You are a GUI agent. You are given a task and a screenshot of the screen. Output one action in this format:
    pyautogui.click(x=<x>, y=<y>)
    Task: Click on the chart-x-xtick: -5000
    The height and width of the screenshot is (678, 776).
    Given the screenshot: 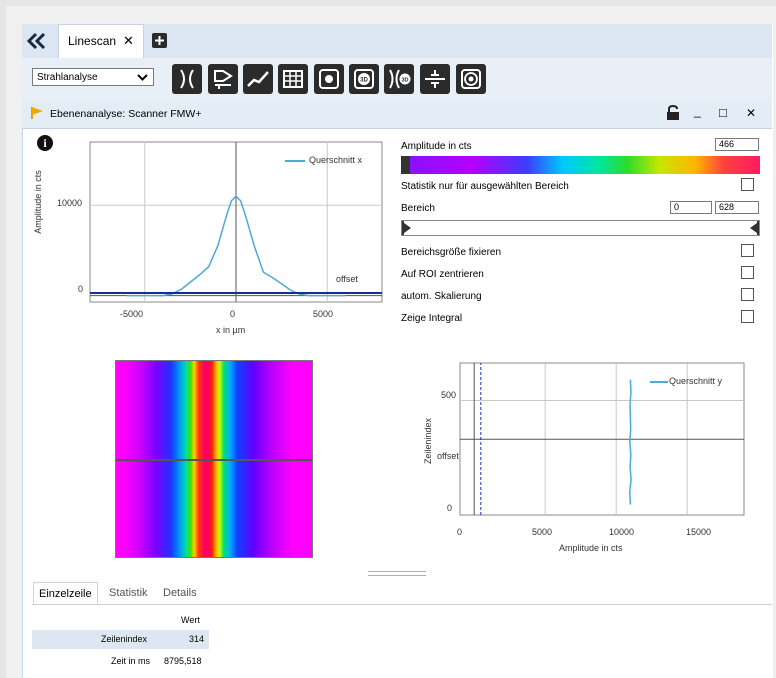 What is the action you would take?
    pyautogui.click(x=132, y=314)
    